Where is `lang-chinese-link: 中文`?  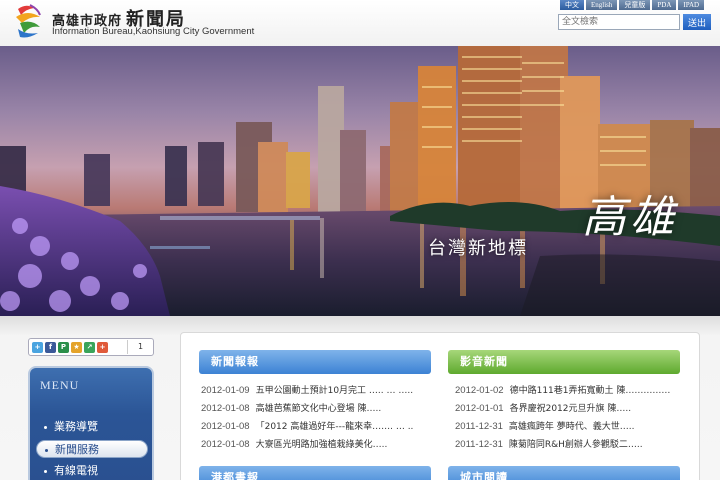
lang-chinese-link: 中文 is located at coordinates (572, 5).